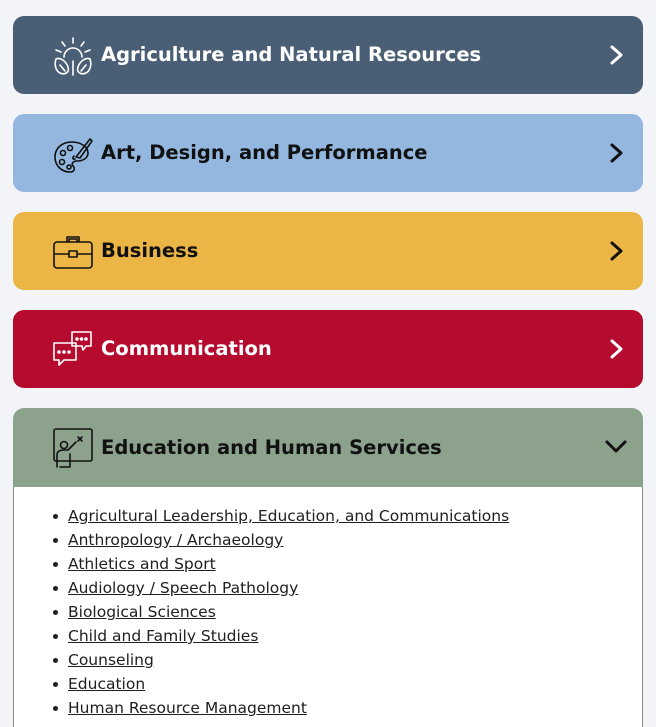 This screenshot has height=727, width=656. What do you see at coordinates (328, 251) in the screenshot?
I see `panel-business: Business` at bounding box center [328, 251].